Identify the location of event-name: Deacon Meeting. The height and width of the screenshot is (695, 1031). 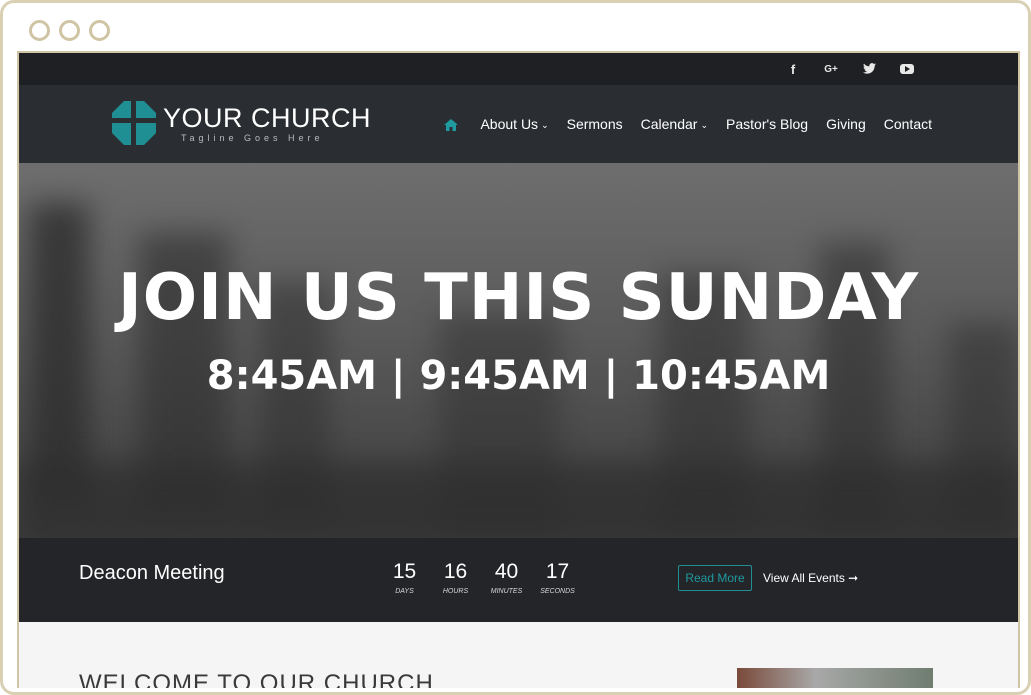
(152, 573).